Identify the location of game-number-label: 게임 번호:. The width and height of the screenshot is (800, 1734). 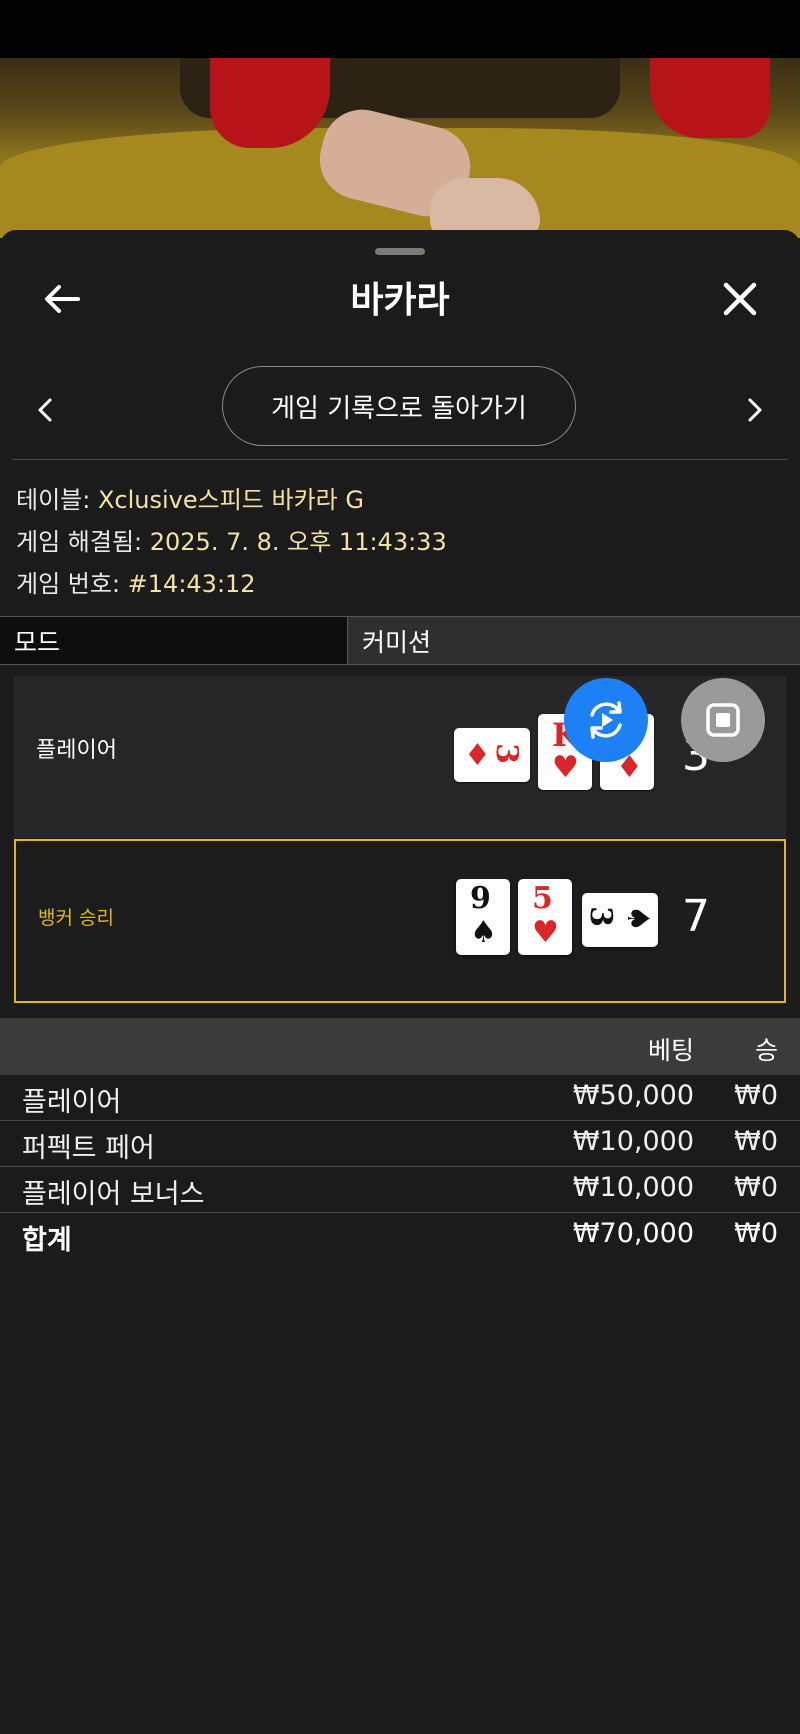
(72, 584).